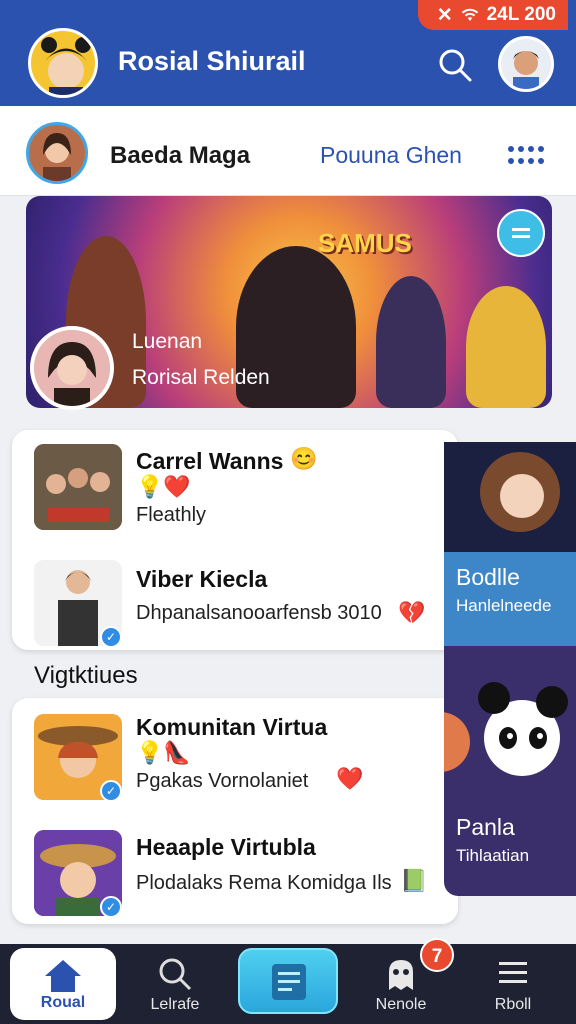 This screenshot has width=576, height=1024. Describe the element at coordinates (521, 14) in the screenshot. I see `status-time: 24L 200` at that location.